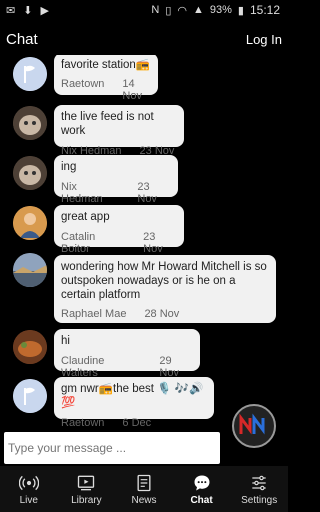 The image size is (320, 512). What do you see at coordinates (201, 500) in the screenshot?
I see `nav-label: Chat` at bounding box center [201, 500].